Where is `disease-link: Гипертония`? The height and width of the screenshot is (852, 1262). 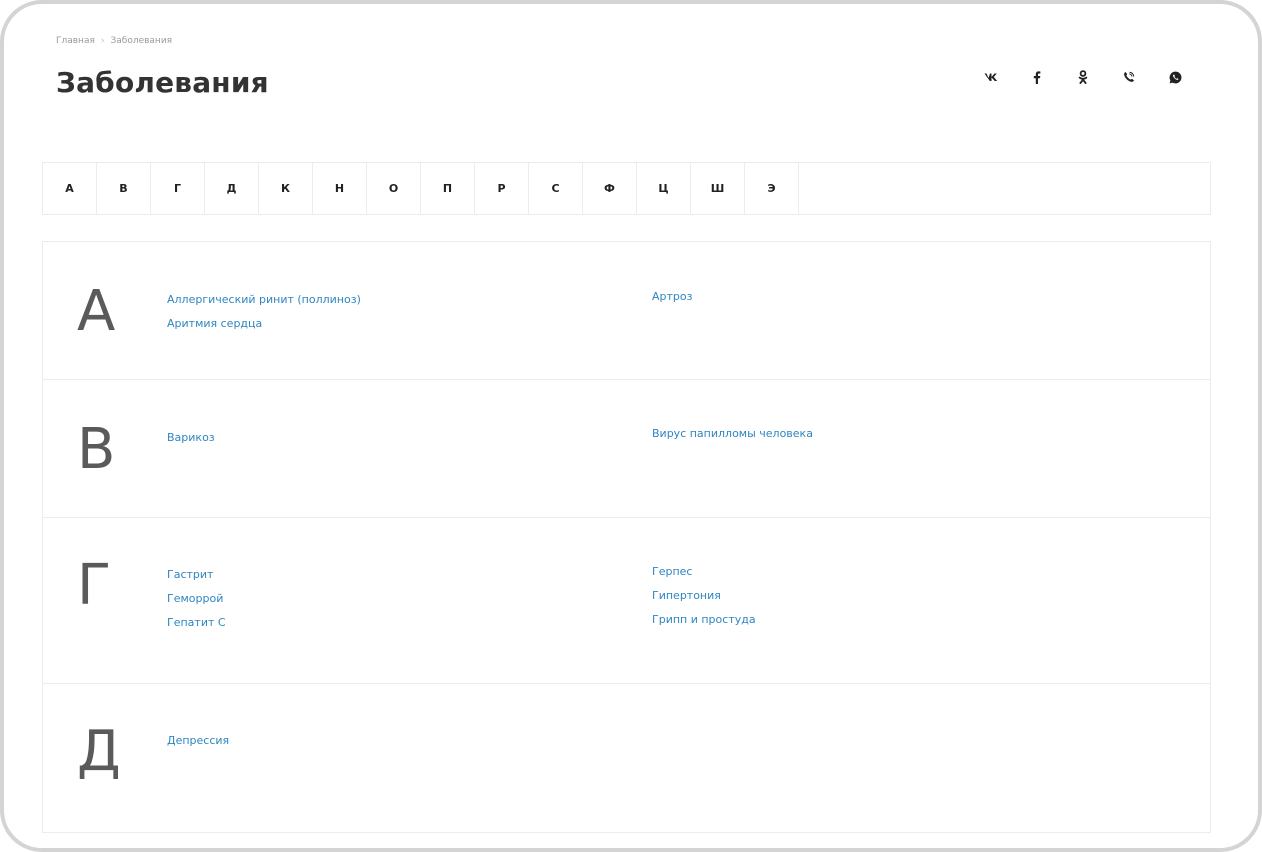 disease-link: Гипертония is located at coordinates (704, 596).